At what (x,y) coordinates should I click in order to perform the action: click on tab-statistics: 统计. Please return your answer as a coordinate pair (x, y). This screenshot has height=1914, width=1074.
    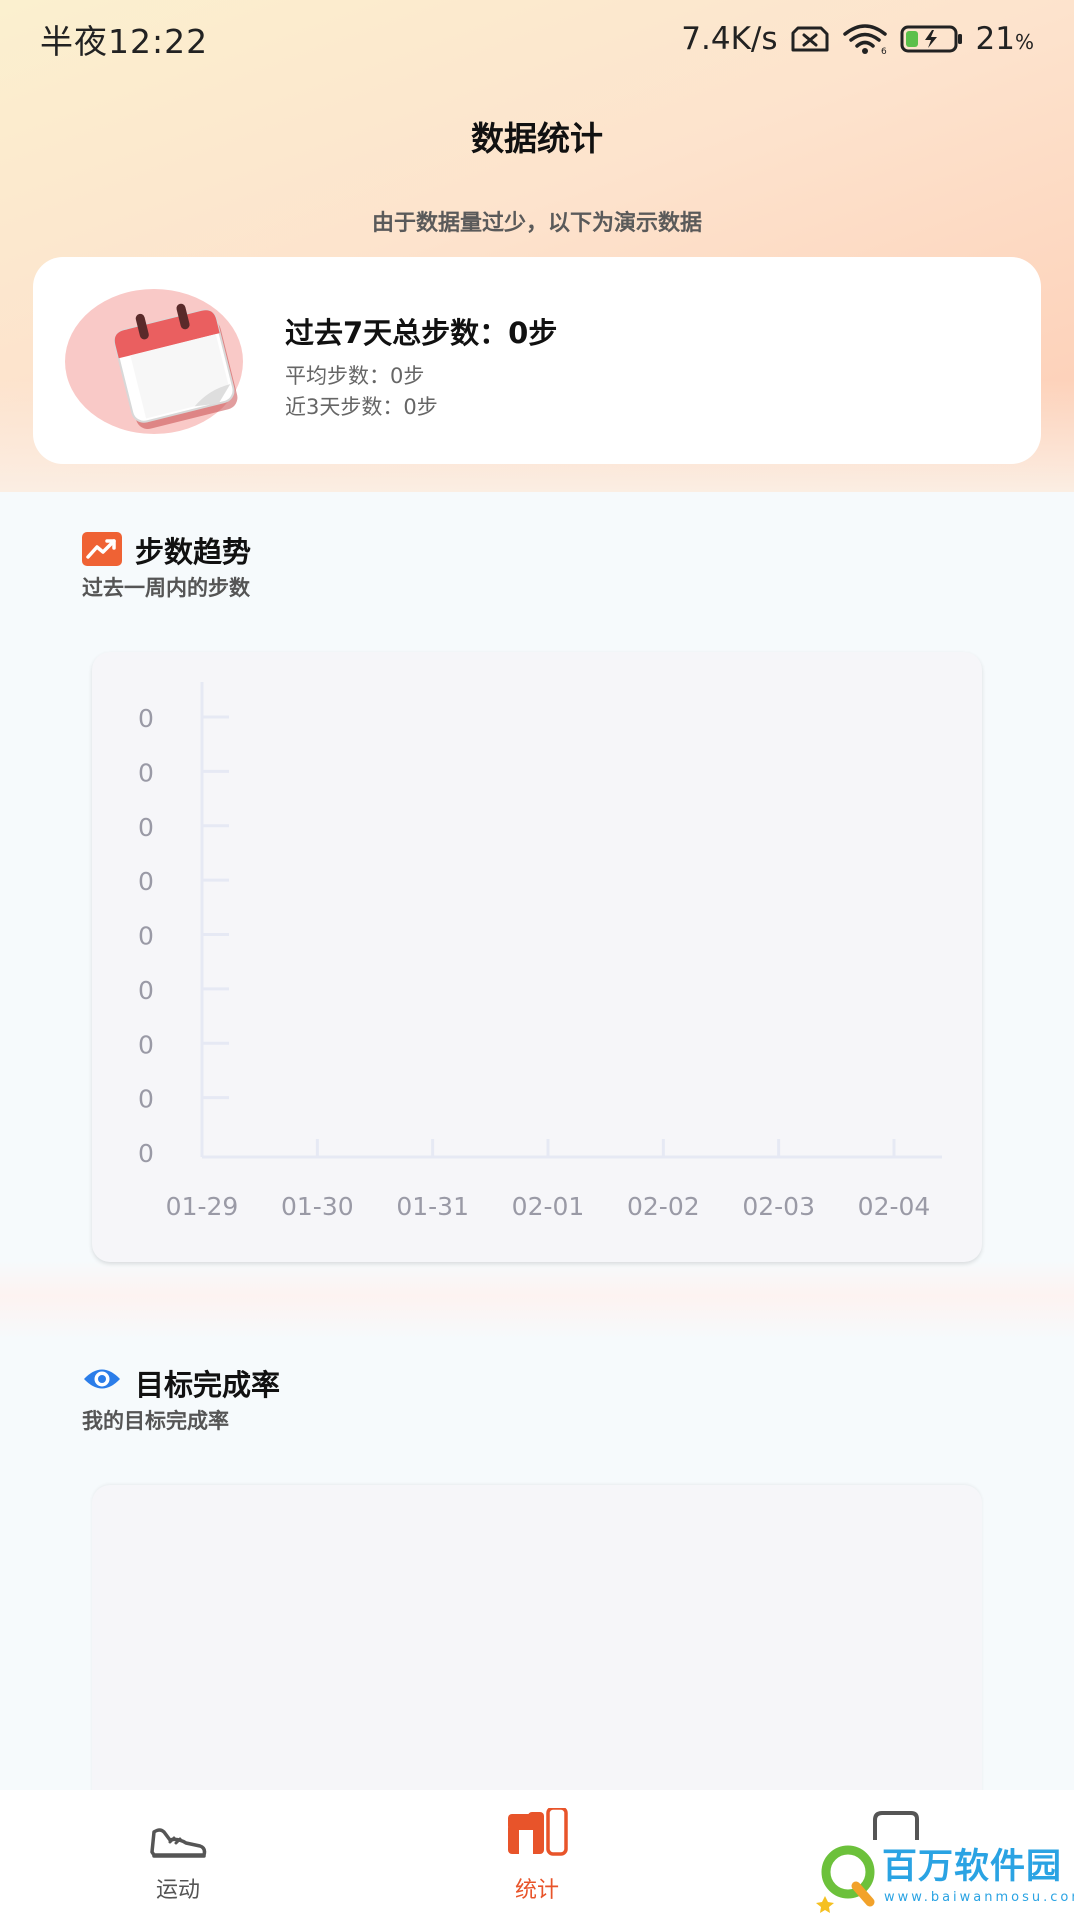
    Looking at the image, I should click on (537, 1852).